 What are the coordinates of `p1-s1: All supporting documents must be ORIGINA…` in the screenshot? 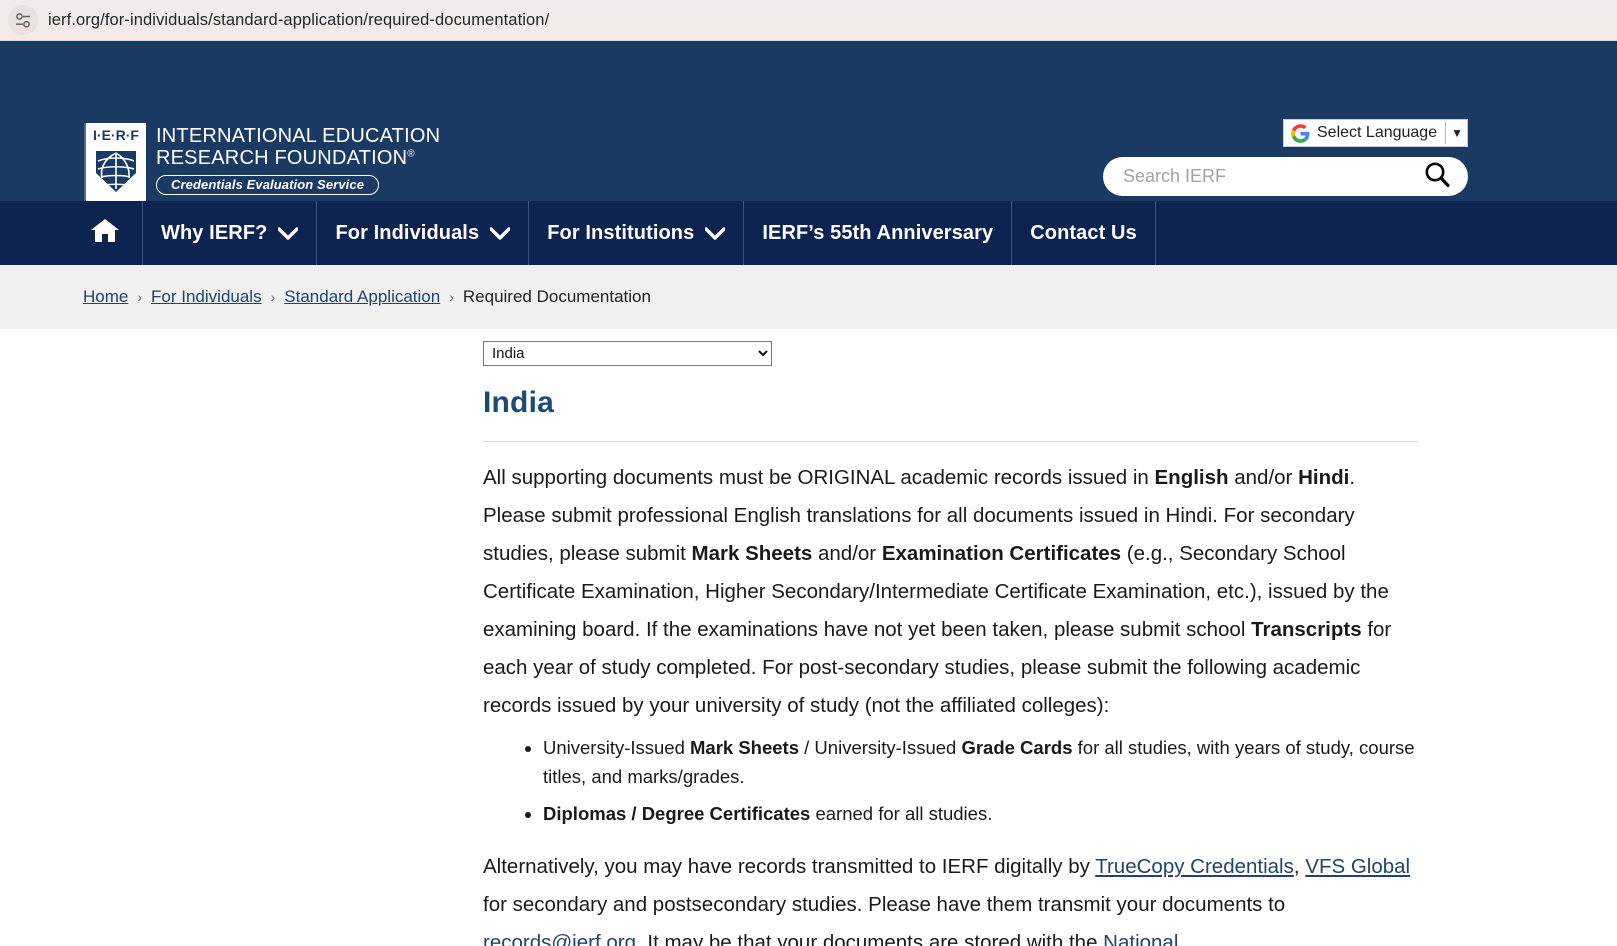 It's located at (819, 477).